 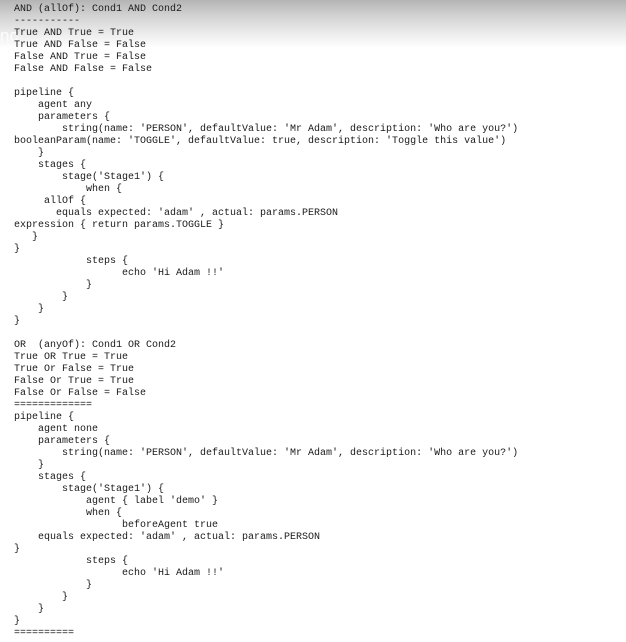 I want to click on code-line: -----------, so click(x=47, y=21).